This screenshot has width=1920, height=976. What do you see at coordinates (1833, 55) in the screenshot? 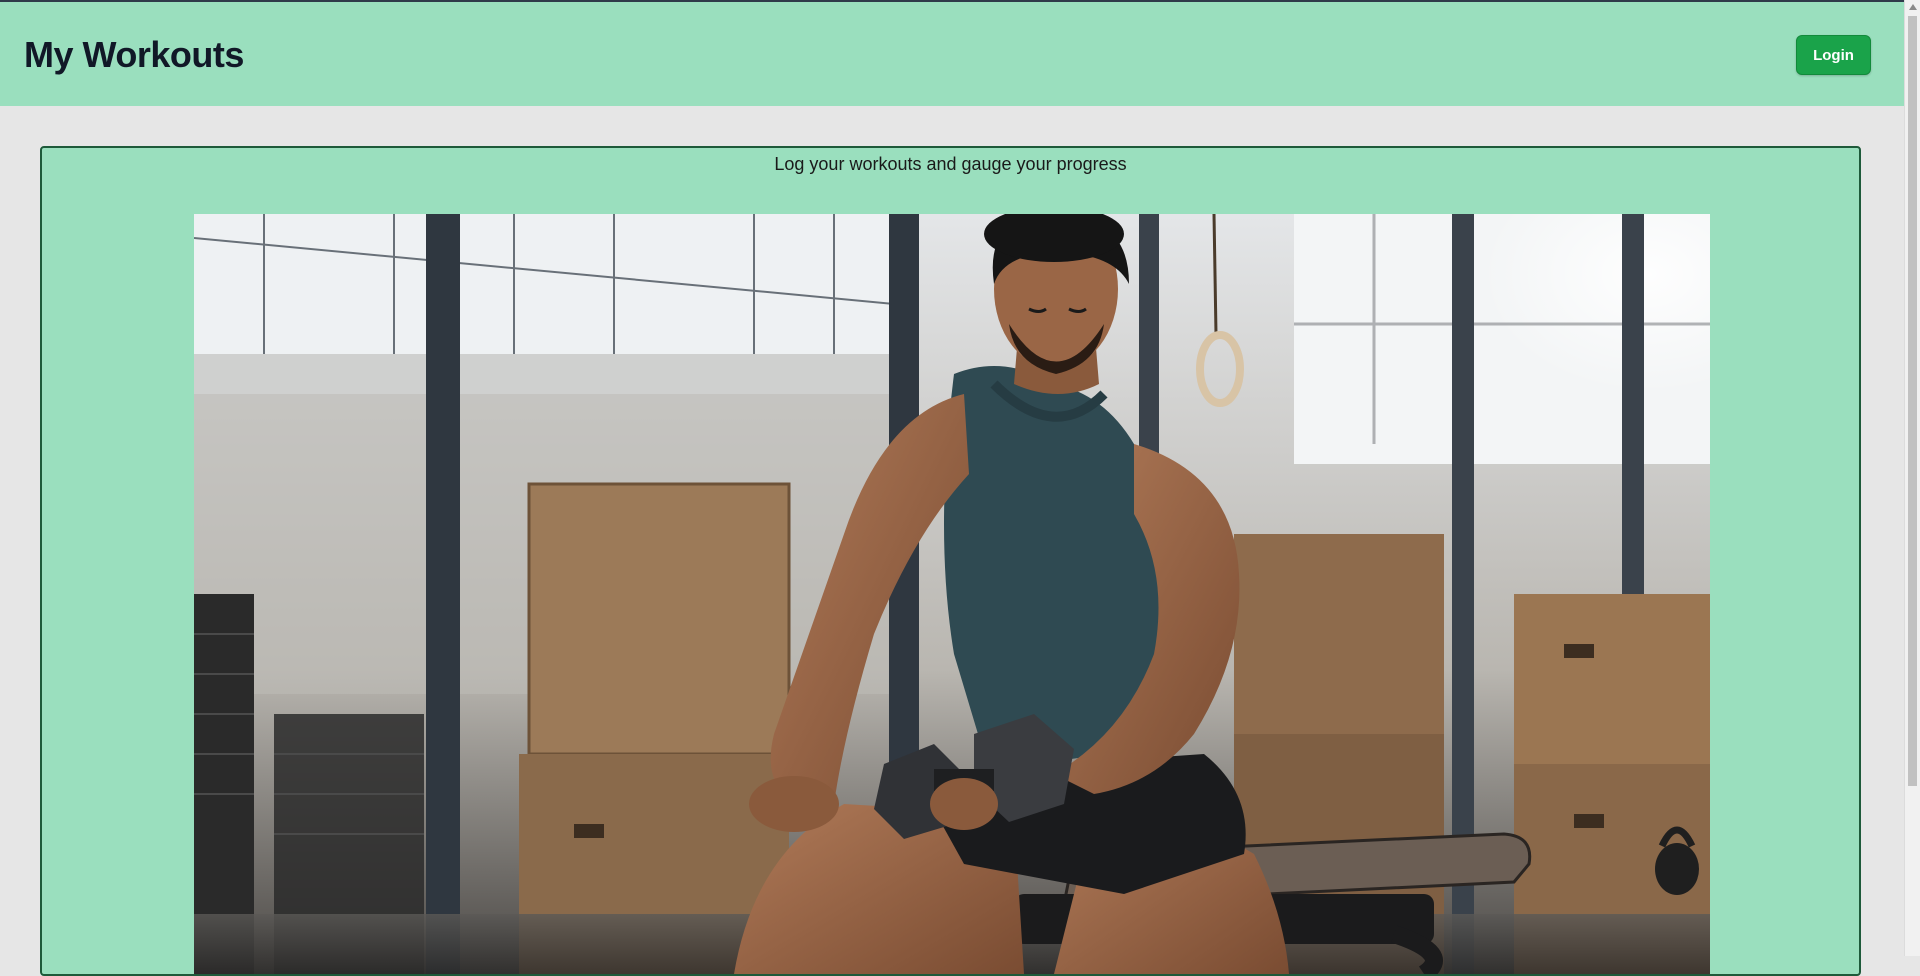
I see `login-button: Login` at bounding box center [1833, 55].